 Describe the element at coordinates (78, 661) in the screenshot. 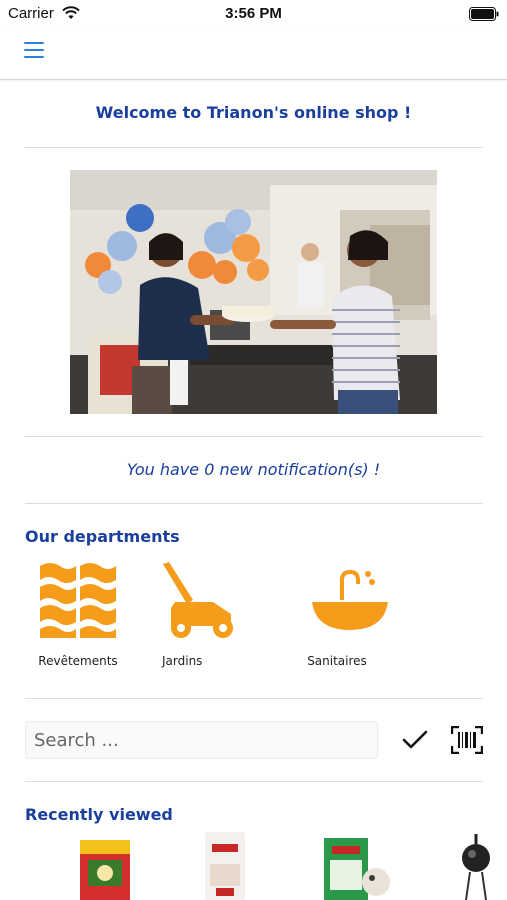

I see `department-label: Revêtements` at that location.